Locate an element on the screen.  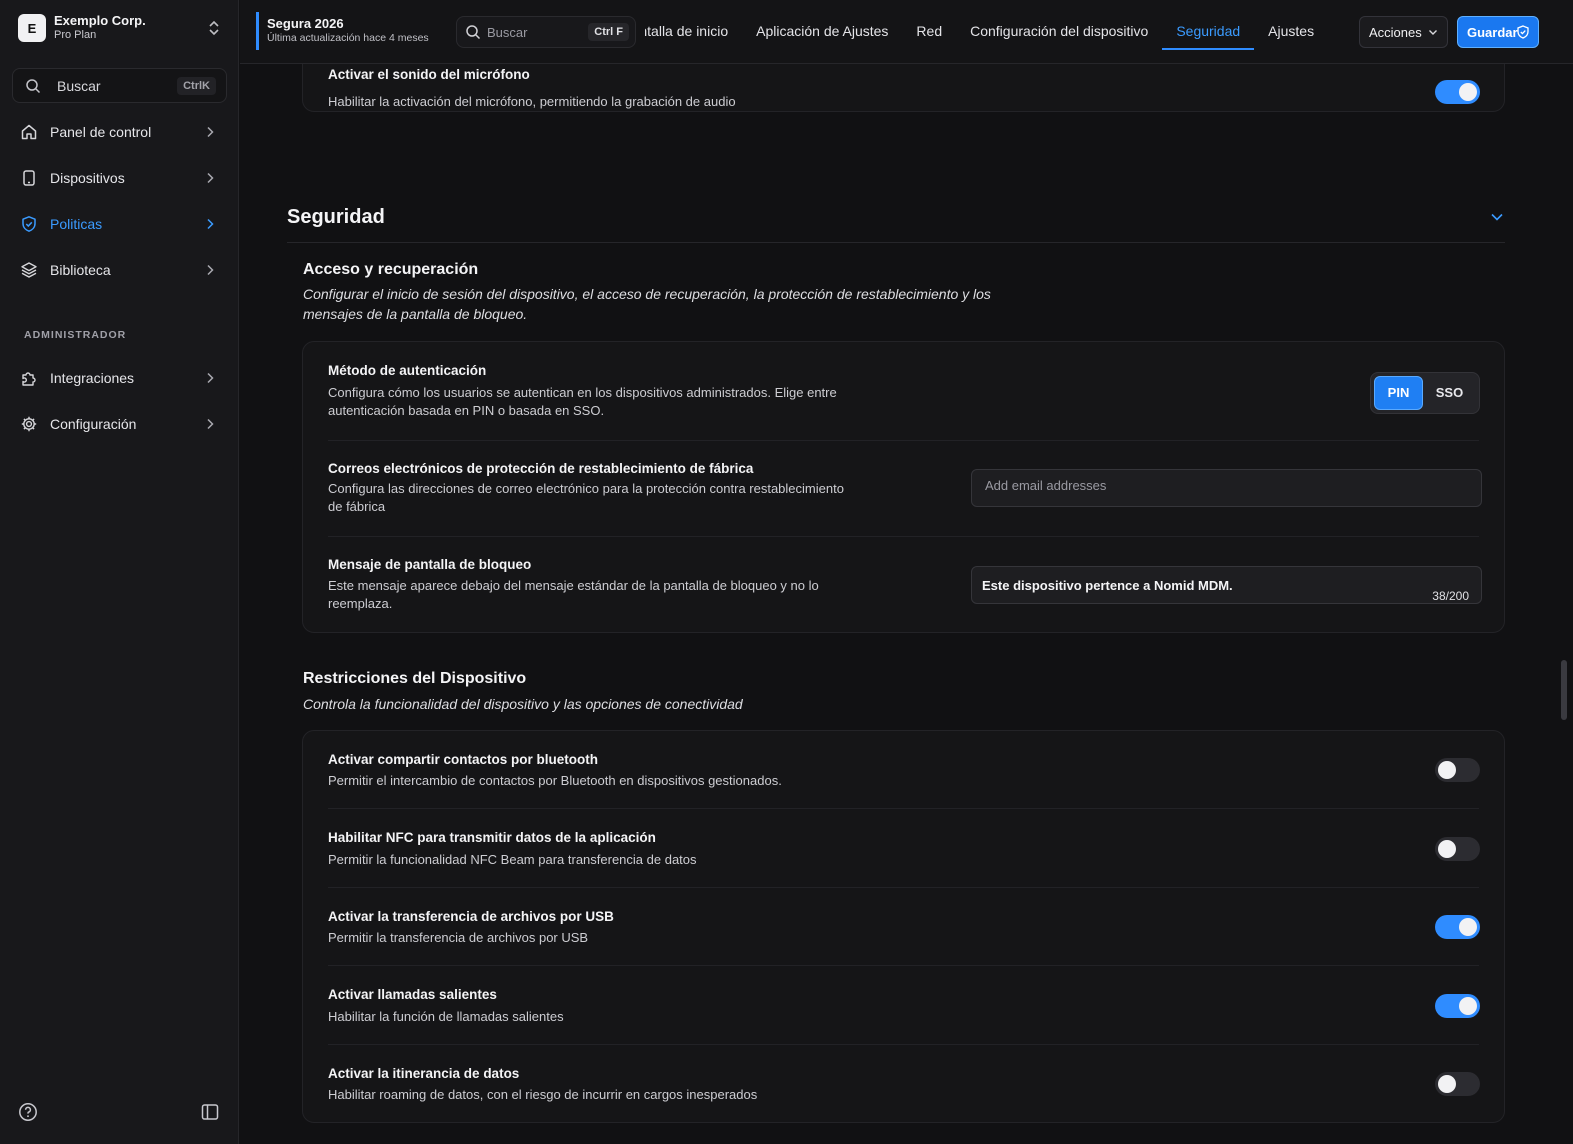
auth-method-segmented: PIN SSO is located at coordinates (1425, 393).